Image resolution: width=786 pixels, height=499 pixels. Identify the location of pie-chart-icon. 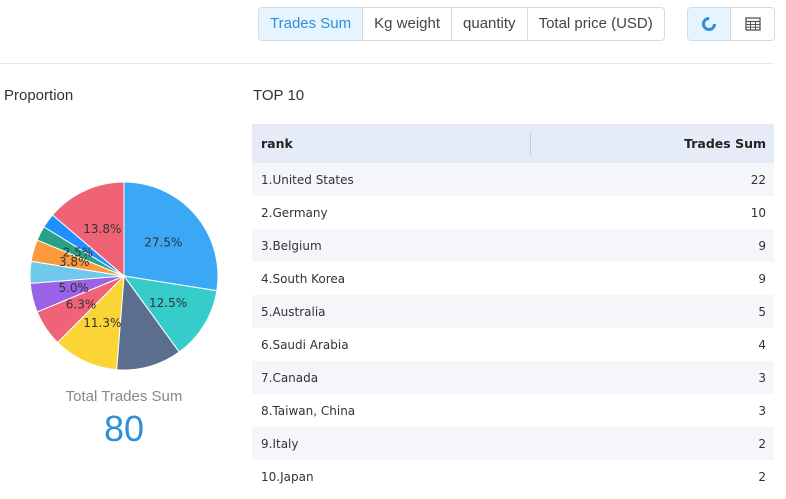
(709, 24).